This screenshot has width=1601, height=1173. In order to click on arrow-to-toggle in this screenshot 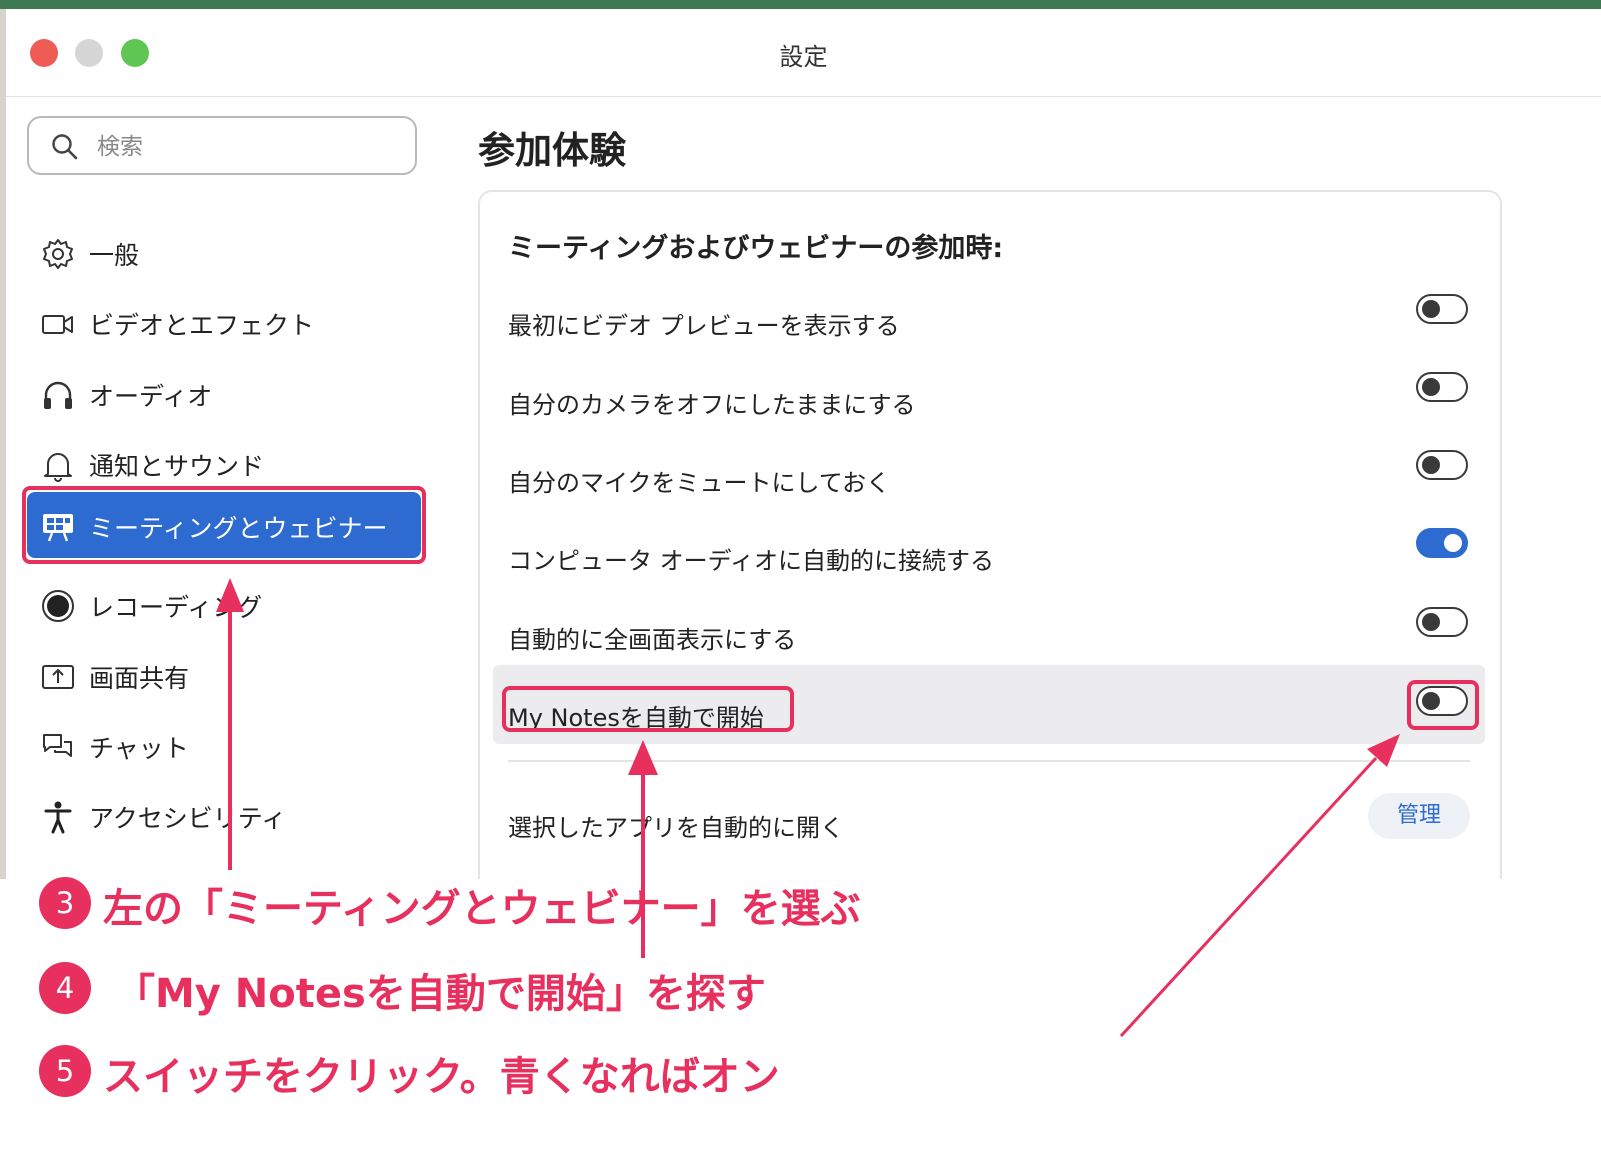, I will do `click(1248, 897)`.